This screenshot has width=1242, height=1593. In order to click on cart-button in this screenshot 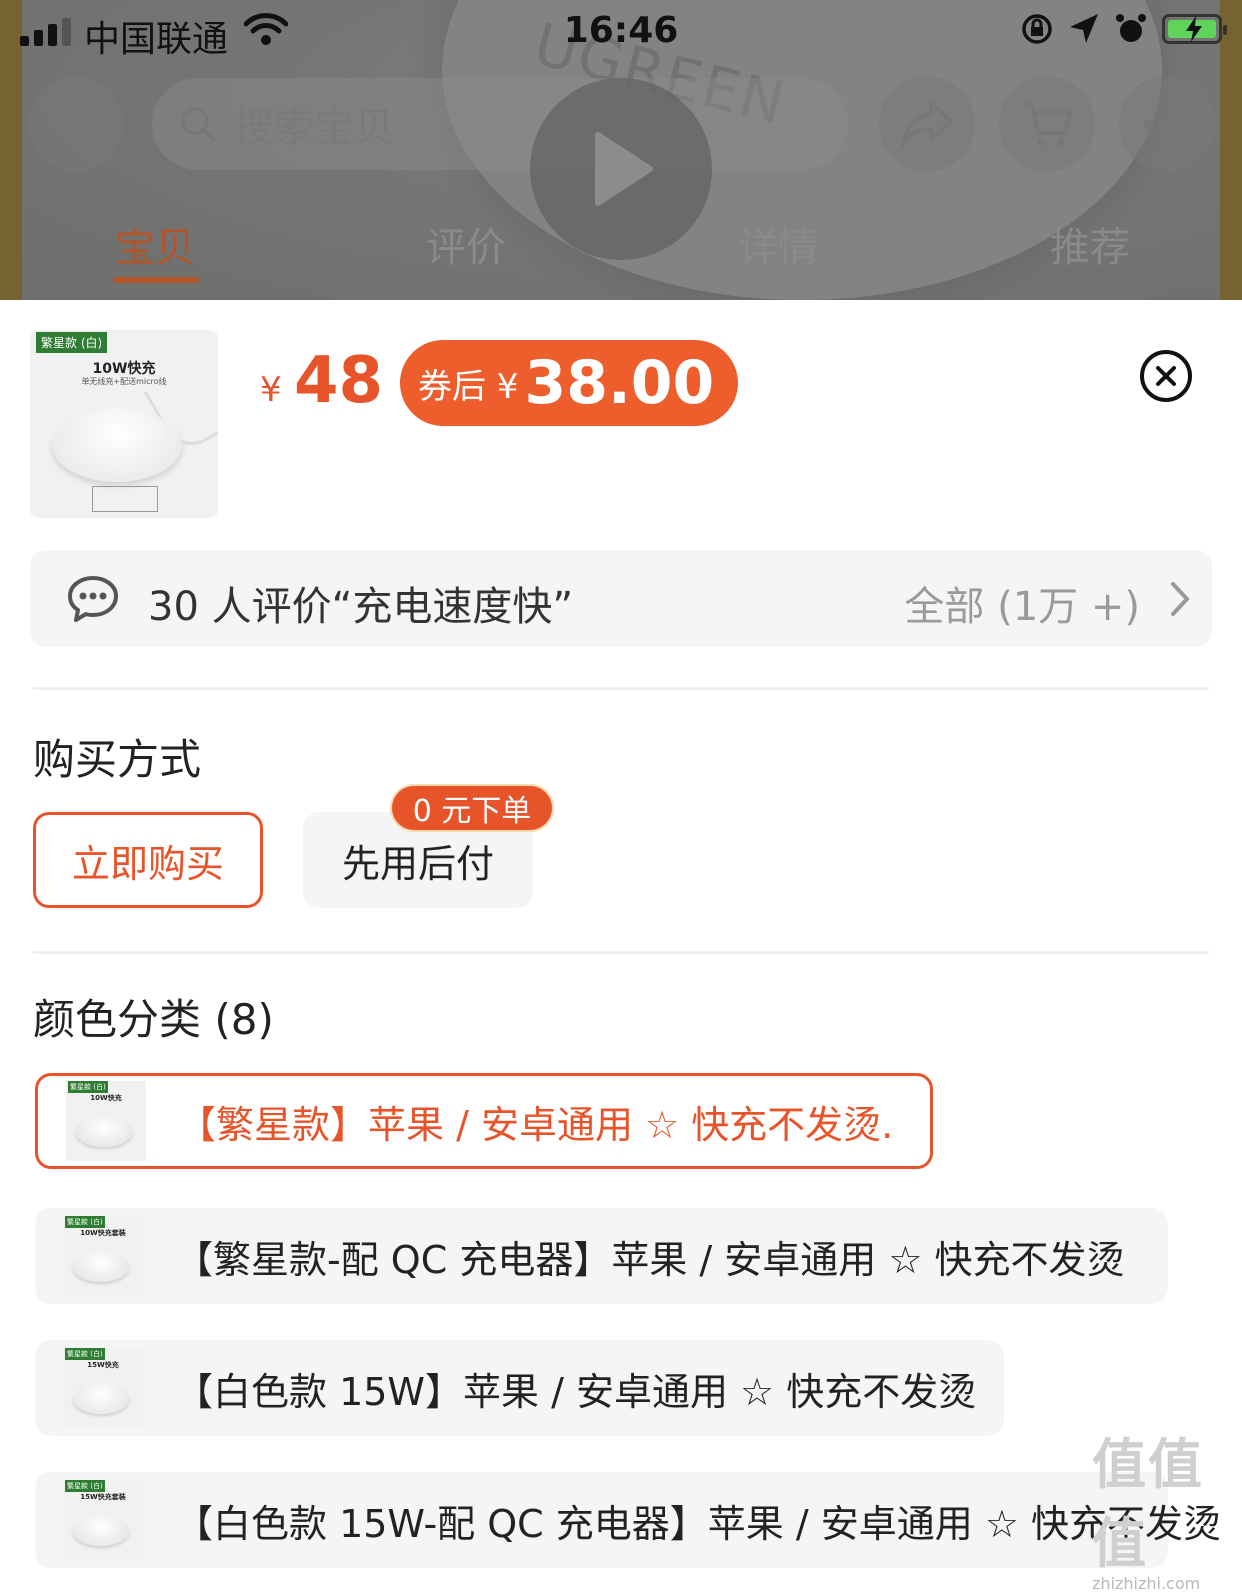, I will do `click(1047, 124)`.